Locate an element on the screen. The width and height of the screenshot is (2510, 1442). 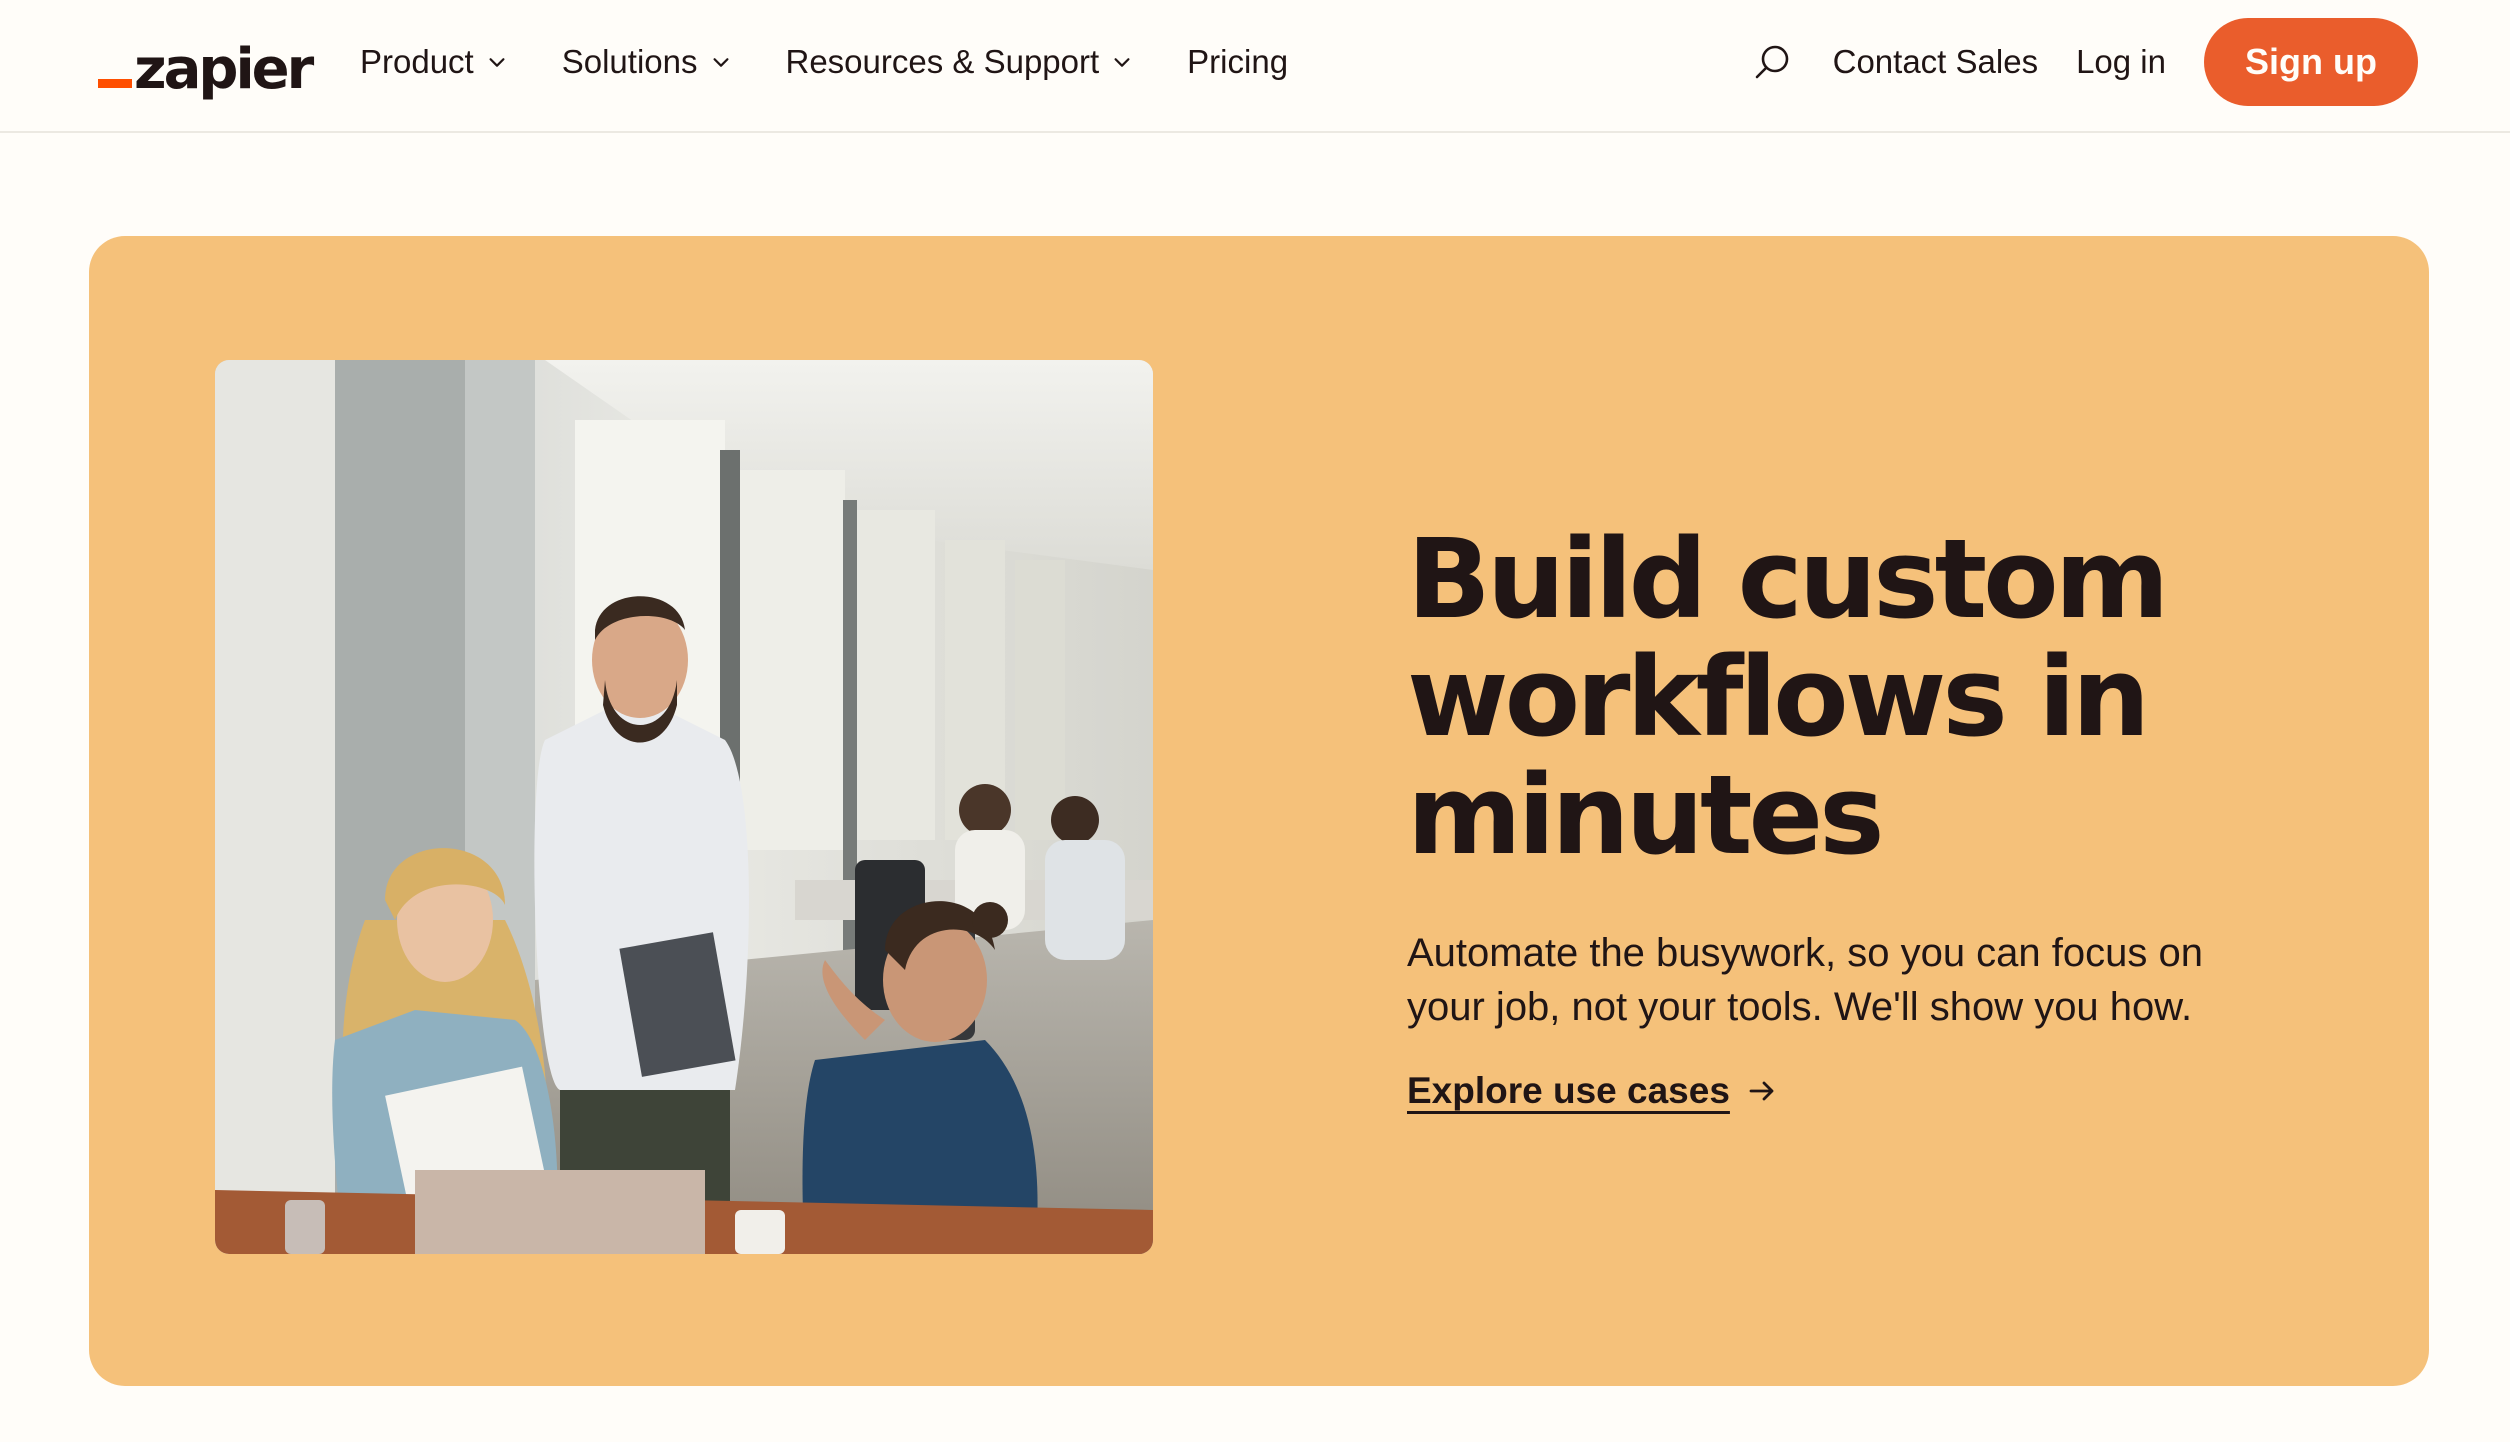
nav-item-label: Product is located at coordinates (417, 61).